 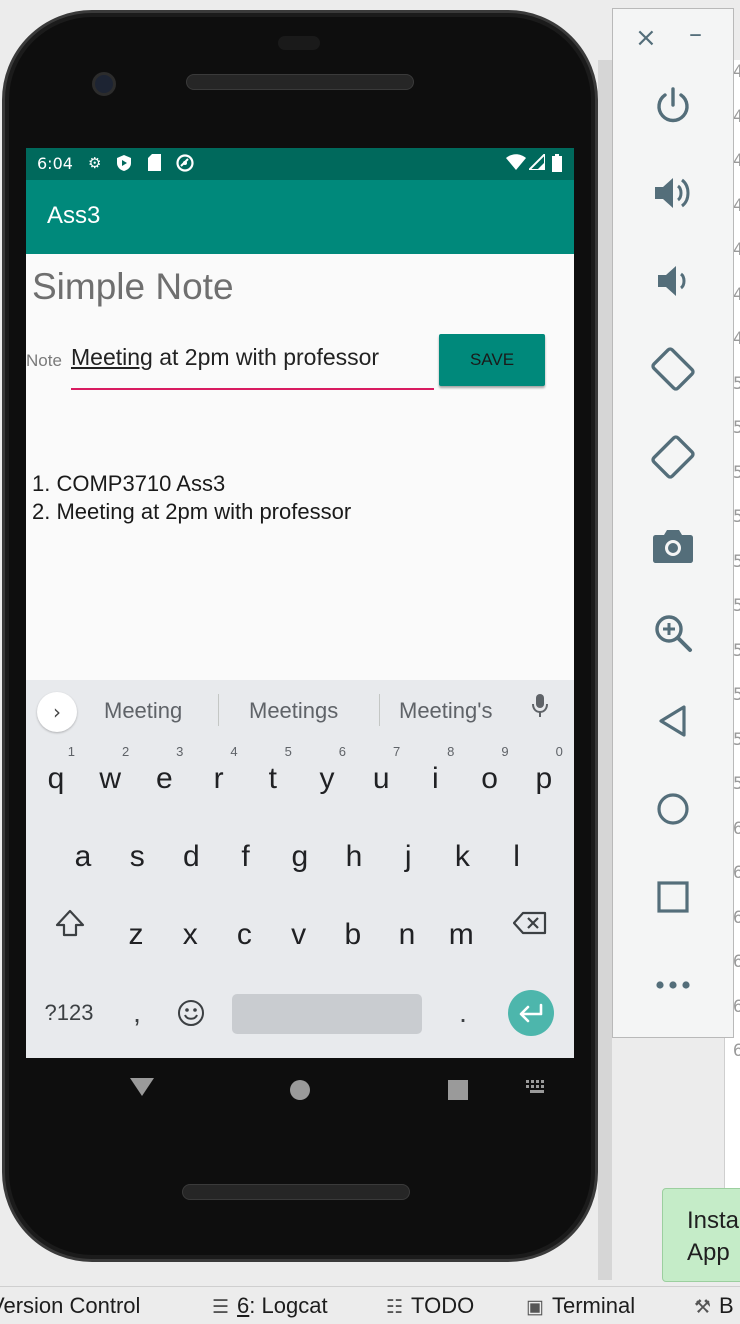 What do you see at coordinates (234, 751) in the screenshot?
I see `key-hint: 4` at bounding box center [234, 751].